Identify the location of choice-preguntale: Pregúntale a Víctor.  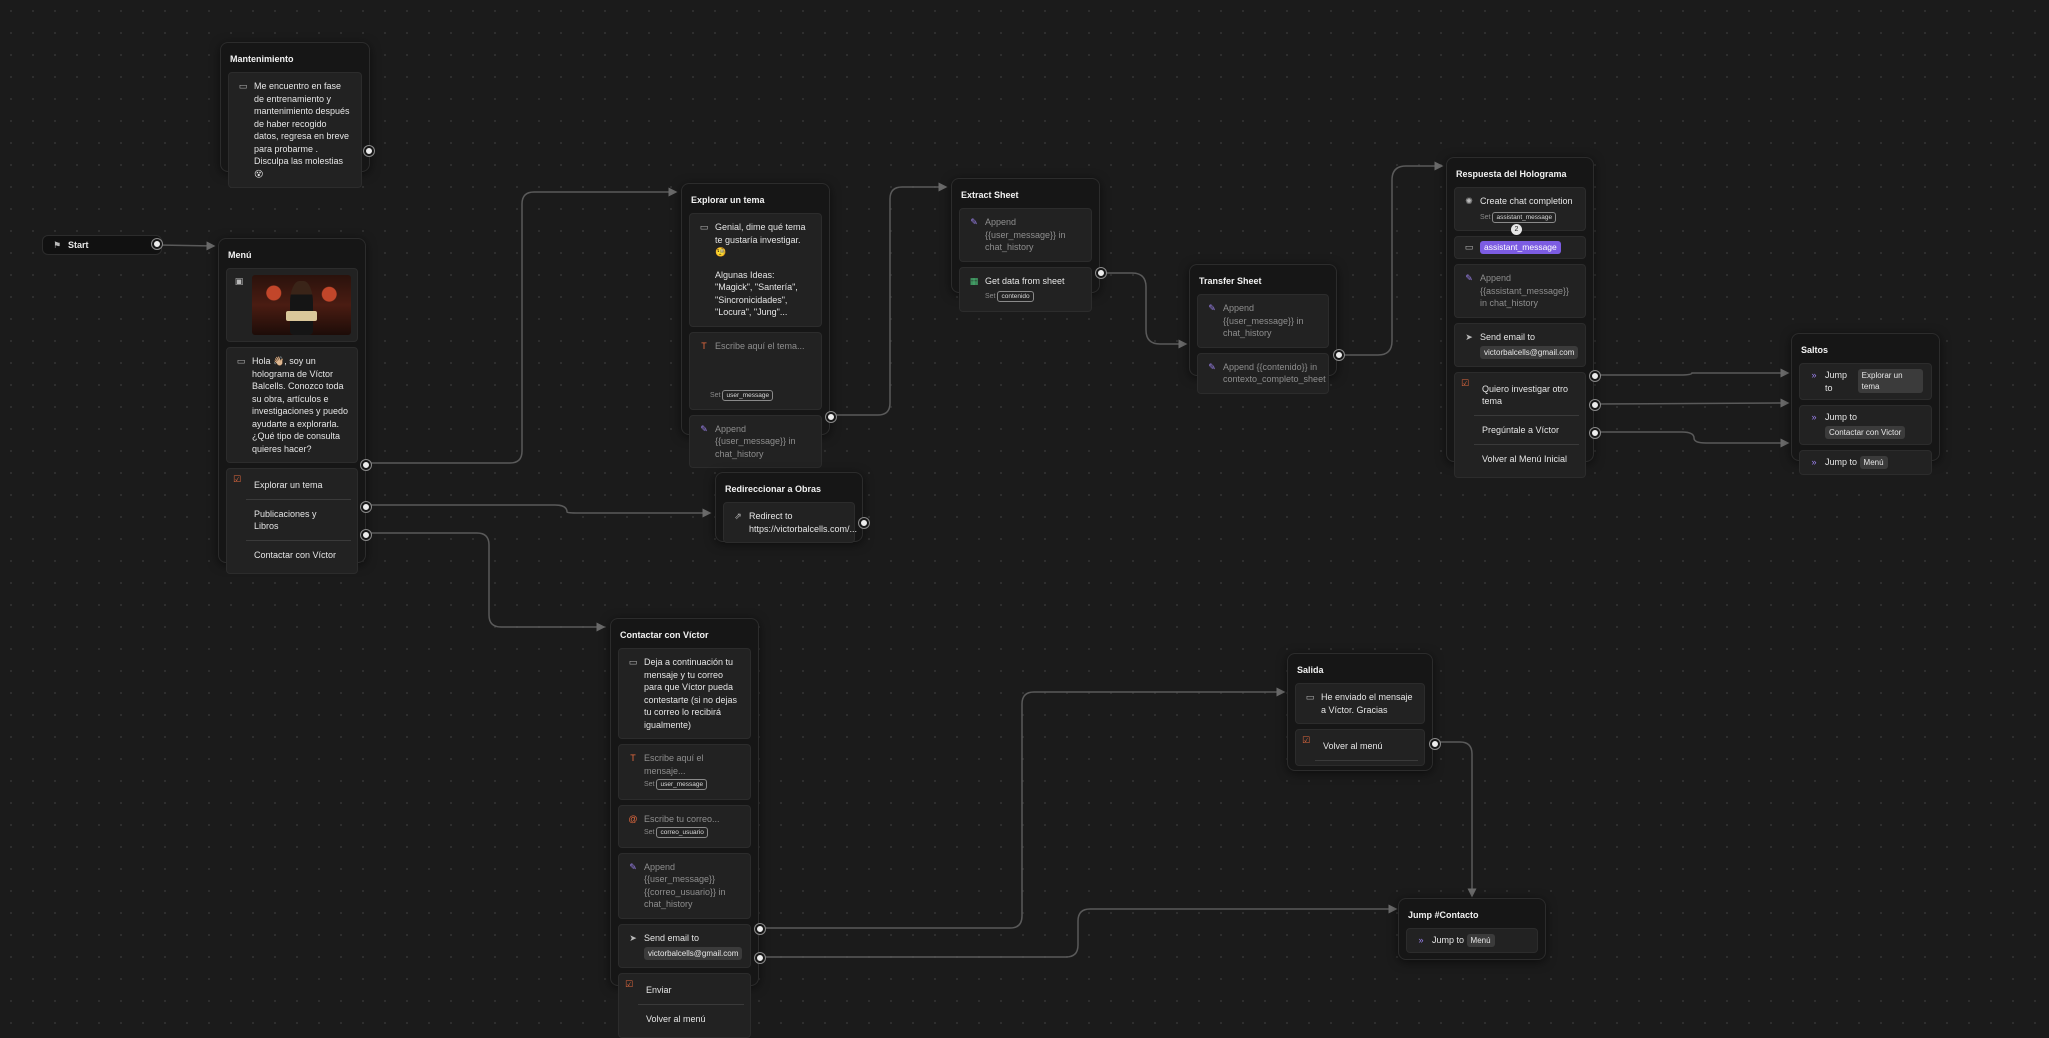
(1526, 430).